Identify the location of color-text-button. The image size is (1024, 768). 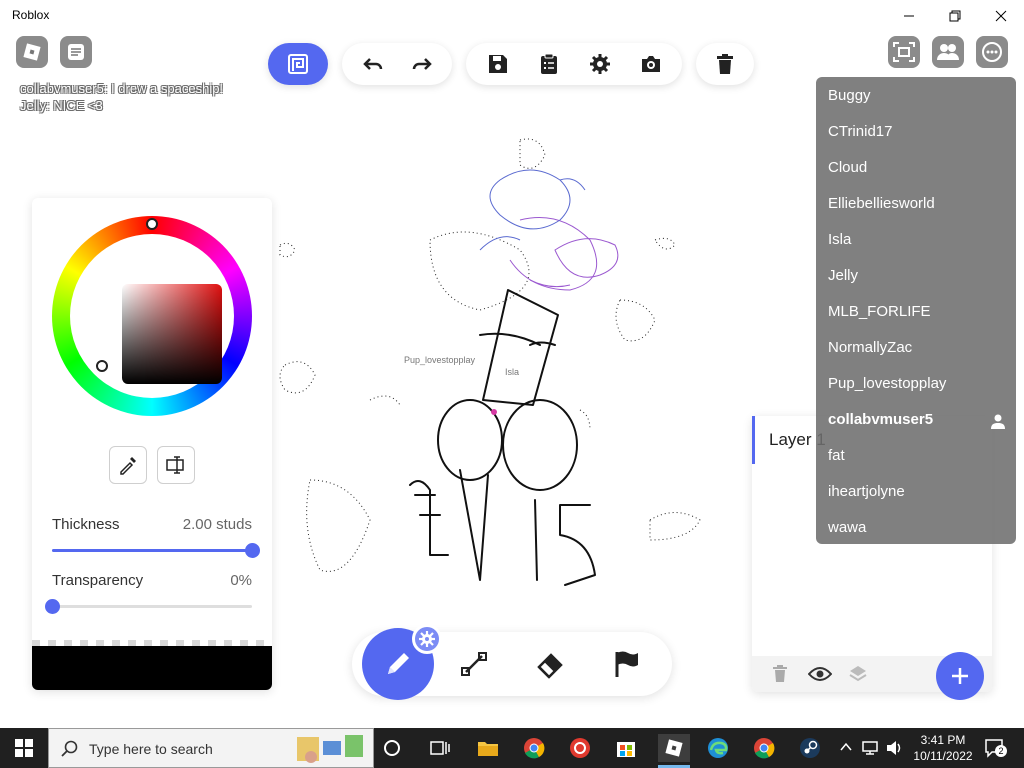
(176, 465).